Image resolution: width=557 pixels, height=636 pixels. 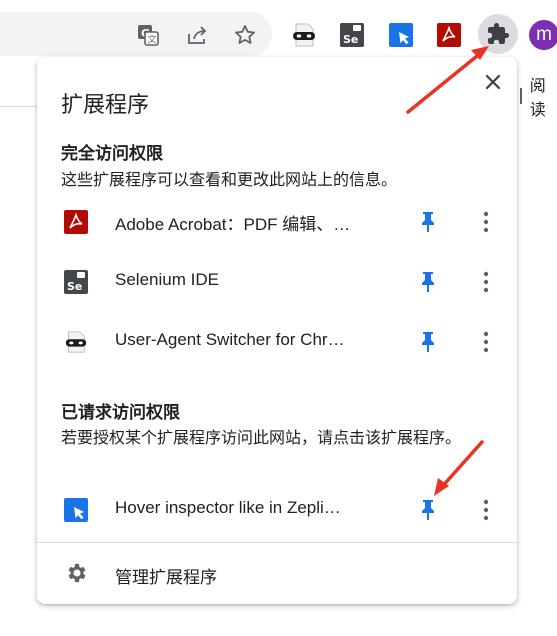 What do you see at coordinates (277, 542) in the screenshot?
I see `menu-divider` at bounding box center [277, 542].